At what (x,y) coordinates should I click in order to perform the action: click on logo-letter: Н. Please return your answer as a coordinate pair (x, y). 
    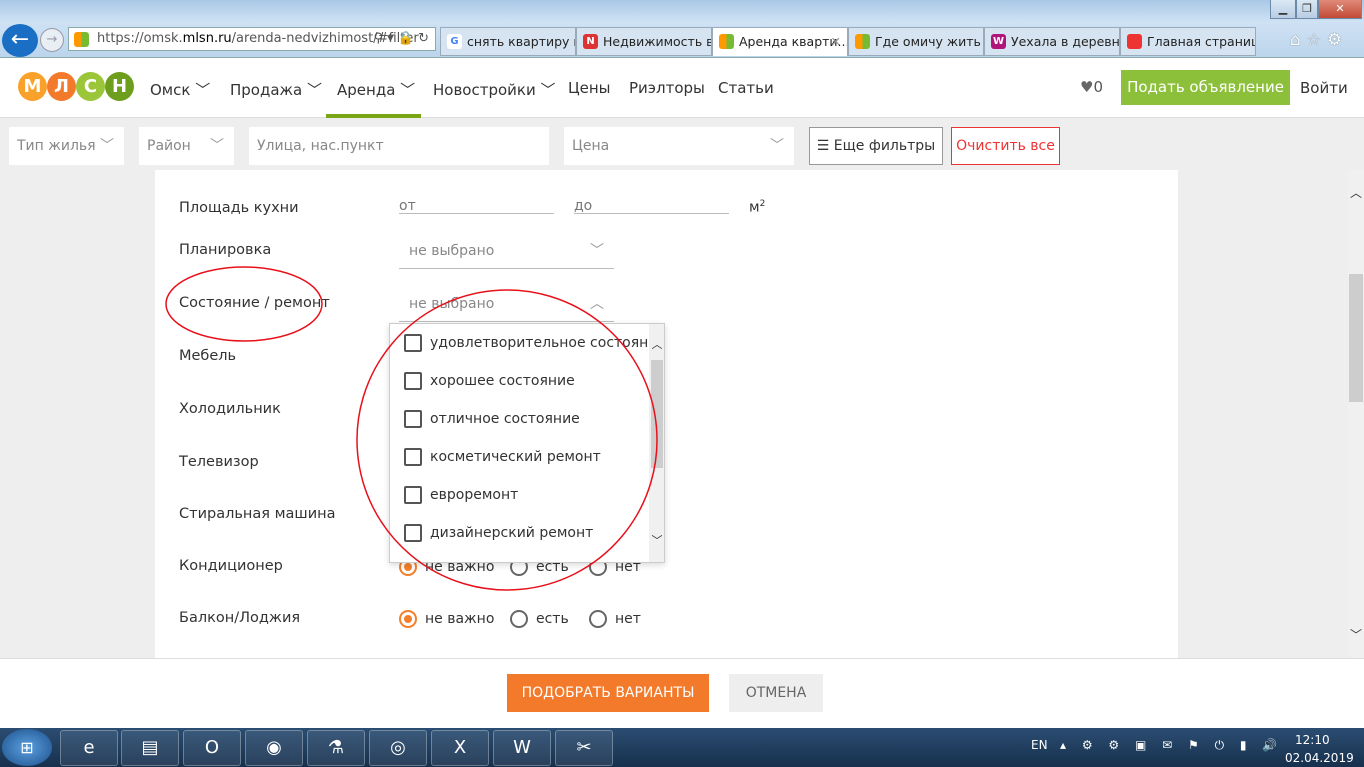
    Looking at the image, I should click on (119, 86).